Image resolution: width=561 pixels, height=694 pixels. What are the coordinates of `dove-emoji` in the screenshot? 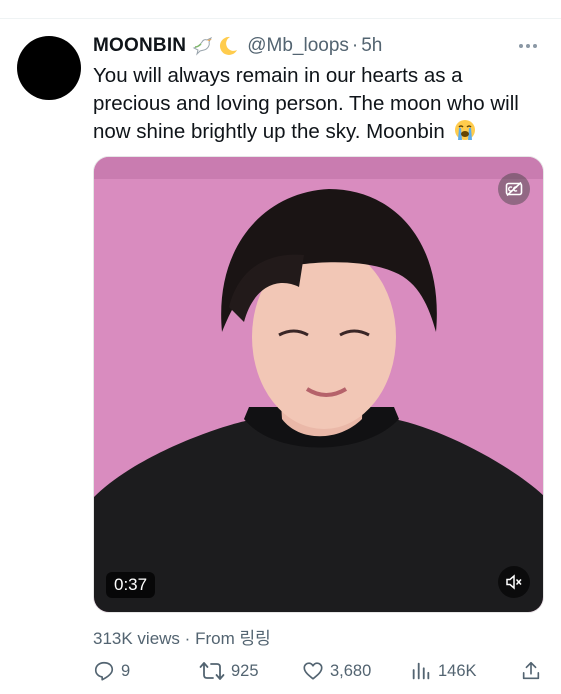 It's located at (202, 46).